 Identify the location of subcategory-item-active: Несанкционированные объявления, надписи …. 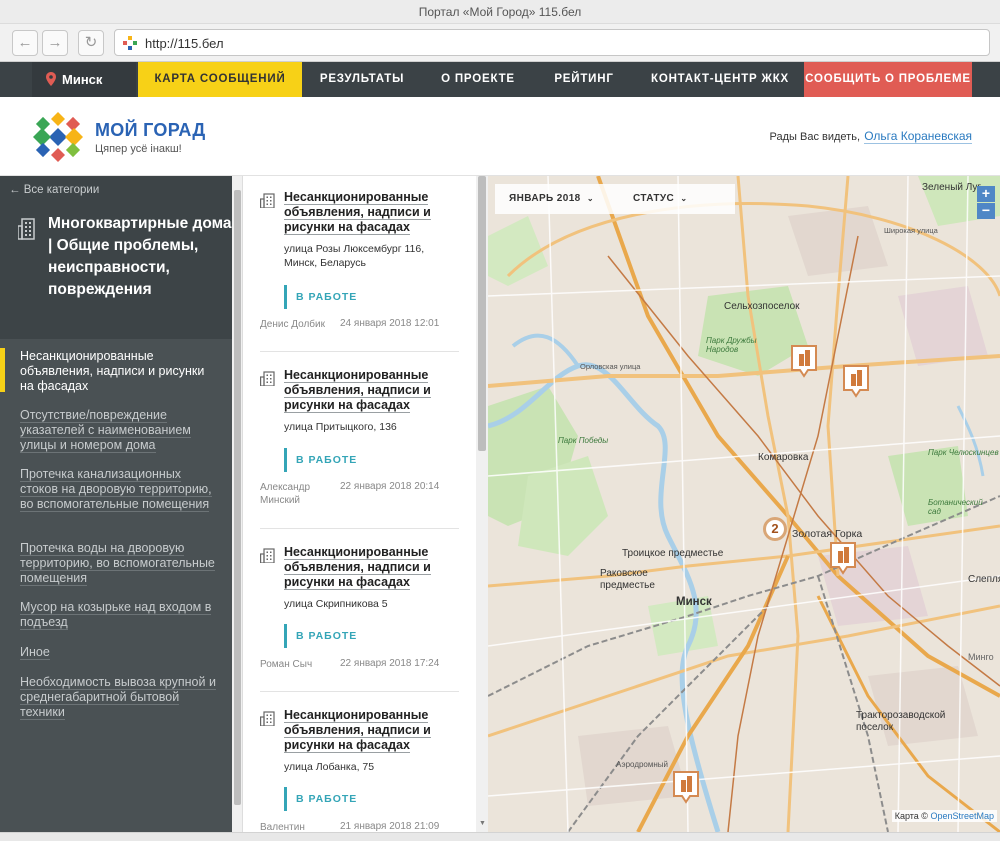
(120, 371).